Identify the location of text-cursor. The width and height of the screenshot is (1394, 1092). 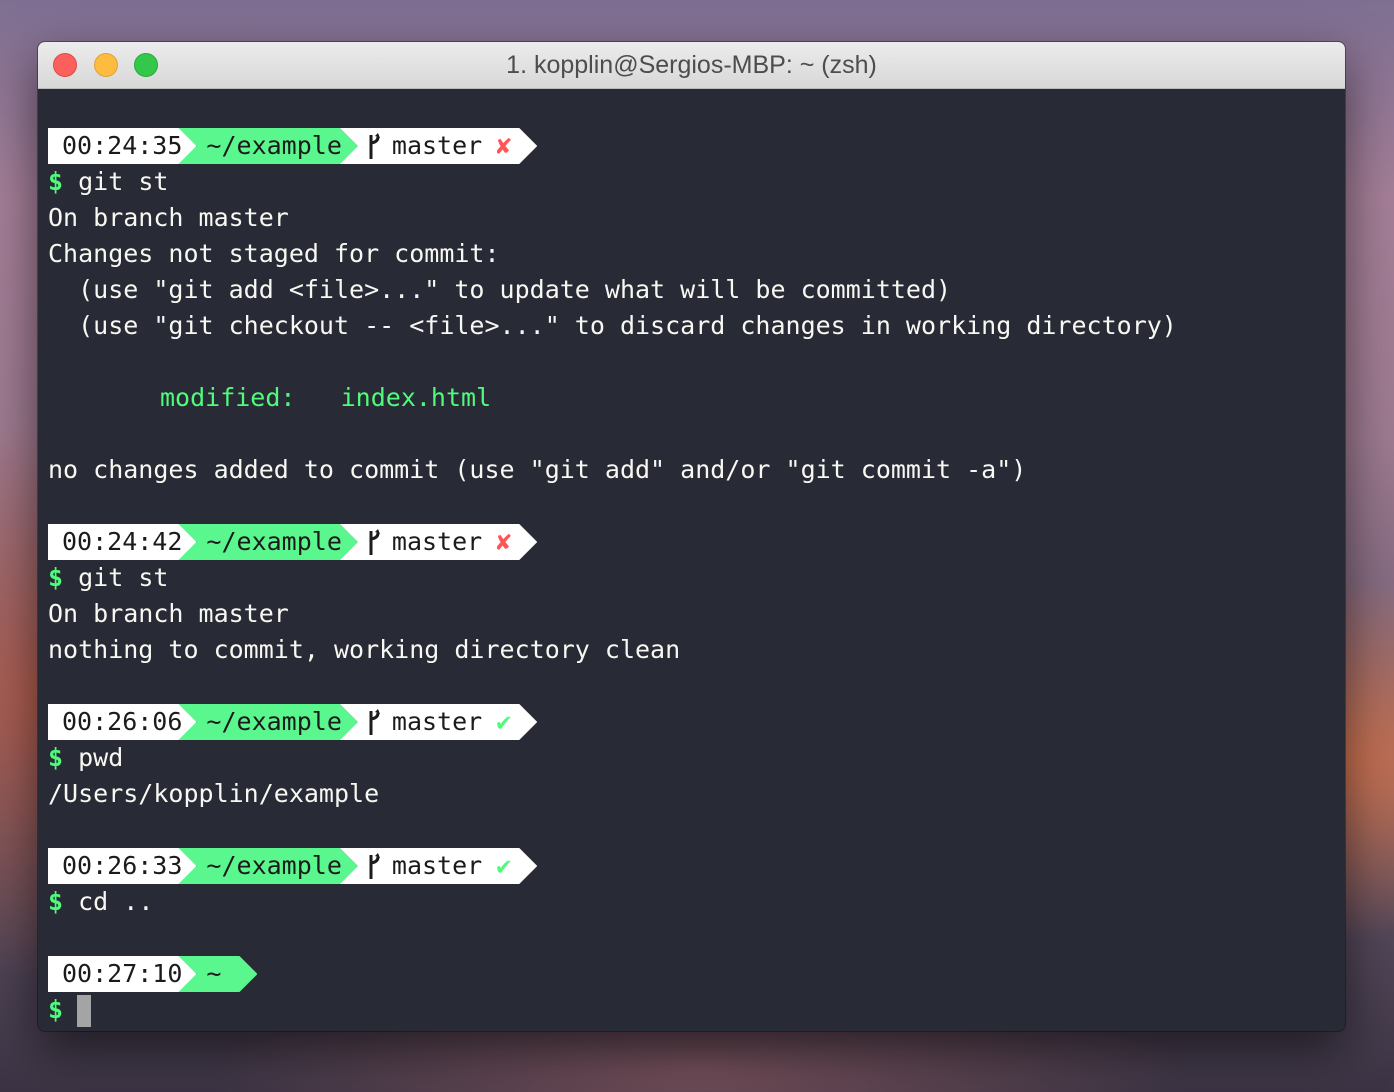
(84, 1011).